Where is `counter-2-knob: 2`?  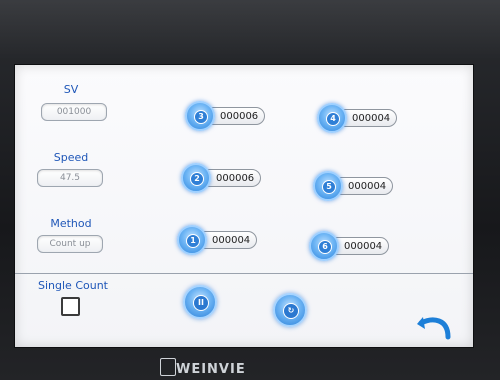
counter-2-knob: 2 is located at coordinates (196, 178).